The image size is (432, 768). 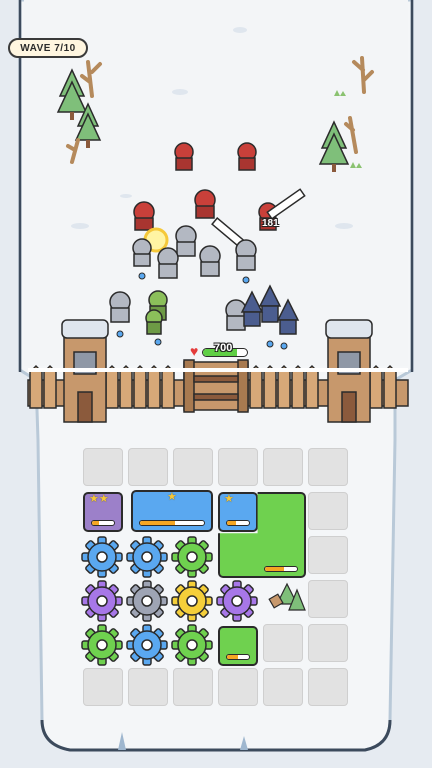 What do you see at coordinates (172, 511) in the screenshot?
I see `unit-card-archer: ★` at bounding box center [172, 511].